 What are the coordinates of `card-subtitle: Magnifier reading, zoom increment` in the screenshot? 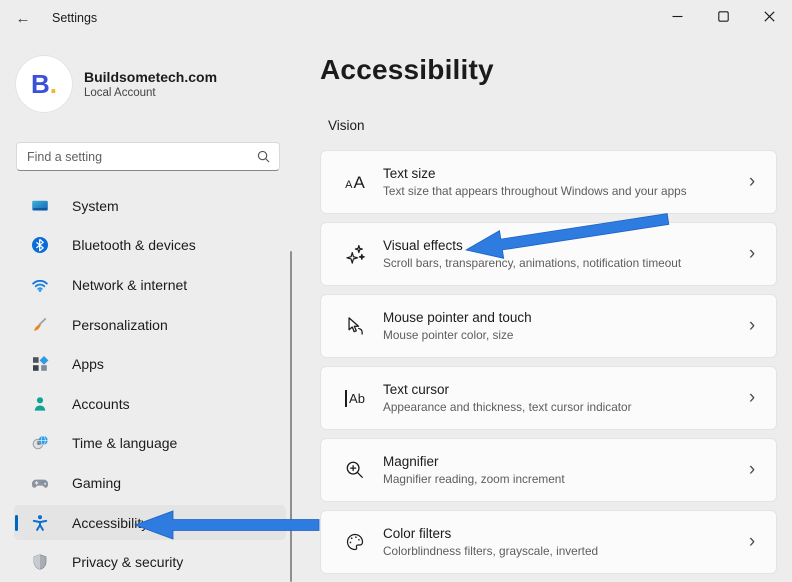 It's located at (474, 479).